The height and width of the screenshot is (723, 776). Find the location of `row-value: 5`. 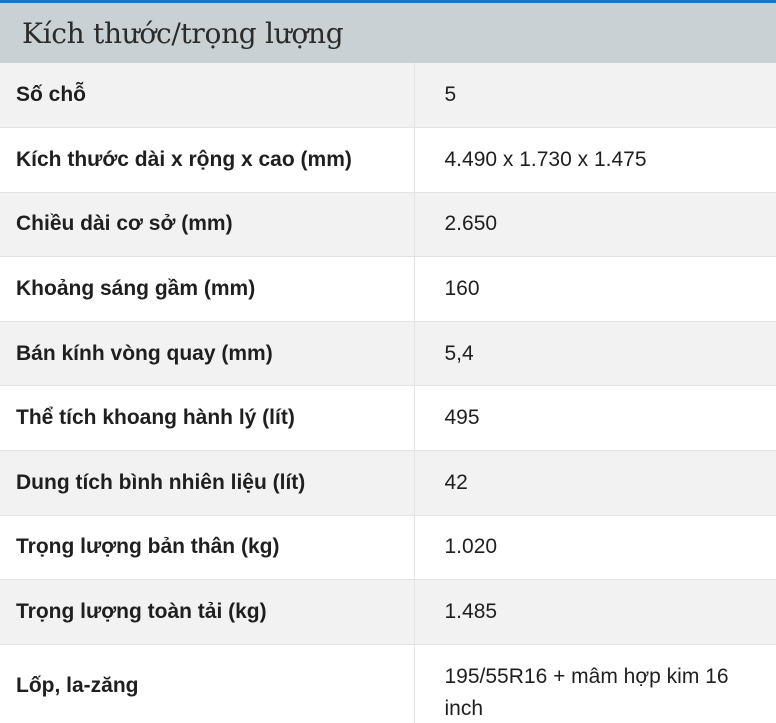

row-value: 5 is located at coordinates (595, 96).